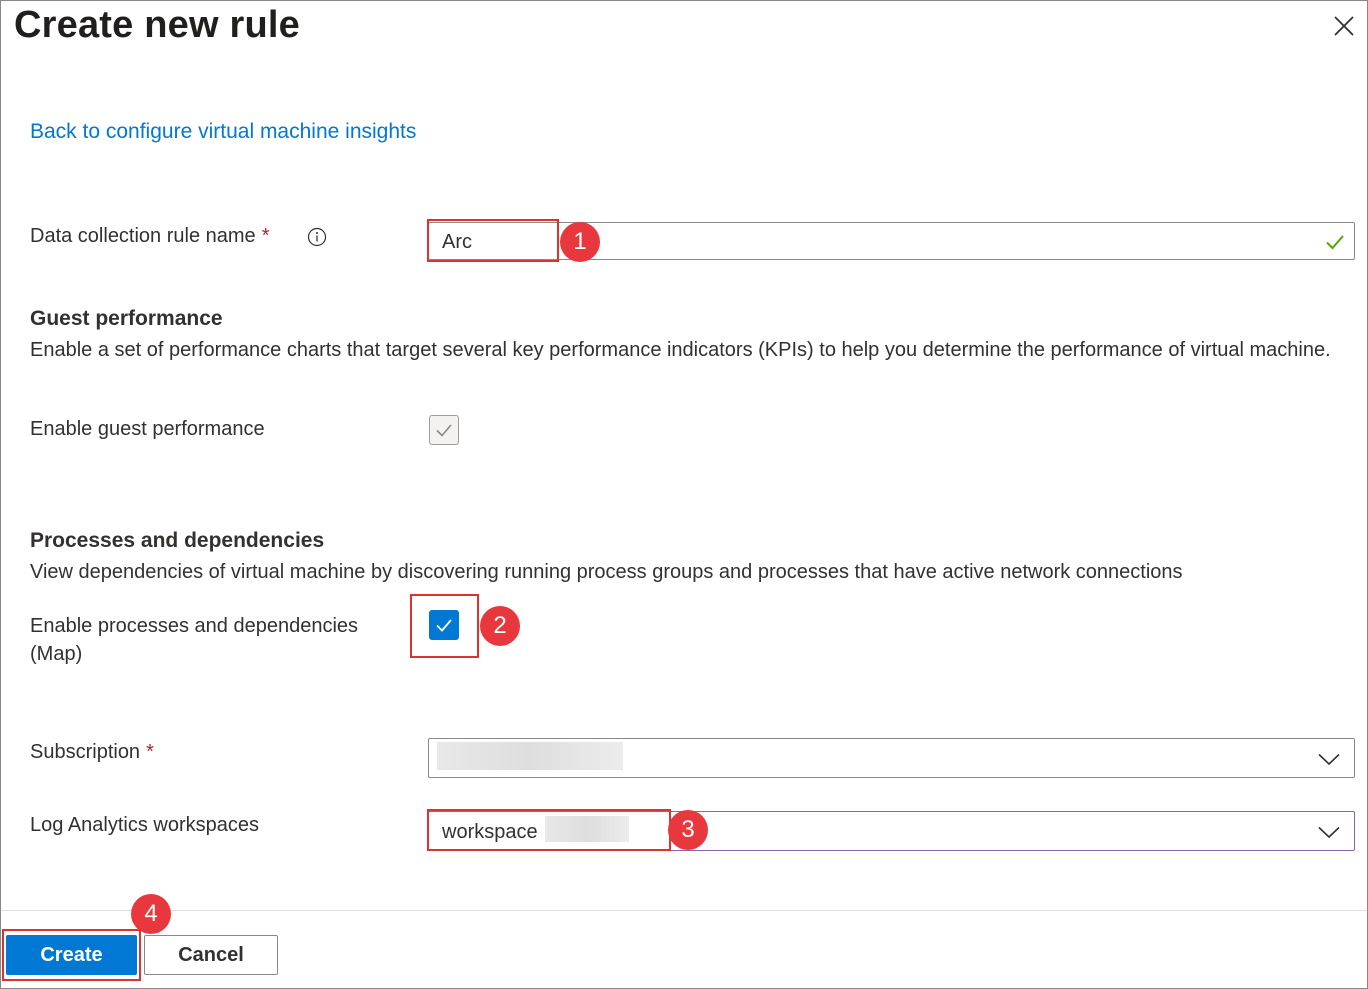 The width and height of the screenshot is (1368, 989). What do you see at coordinates (211, 955) in the screenshot?
I see `cancel-button: Cancel` at bounding box center [211, 955].